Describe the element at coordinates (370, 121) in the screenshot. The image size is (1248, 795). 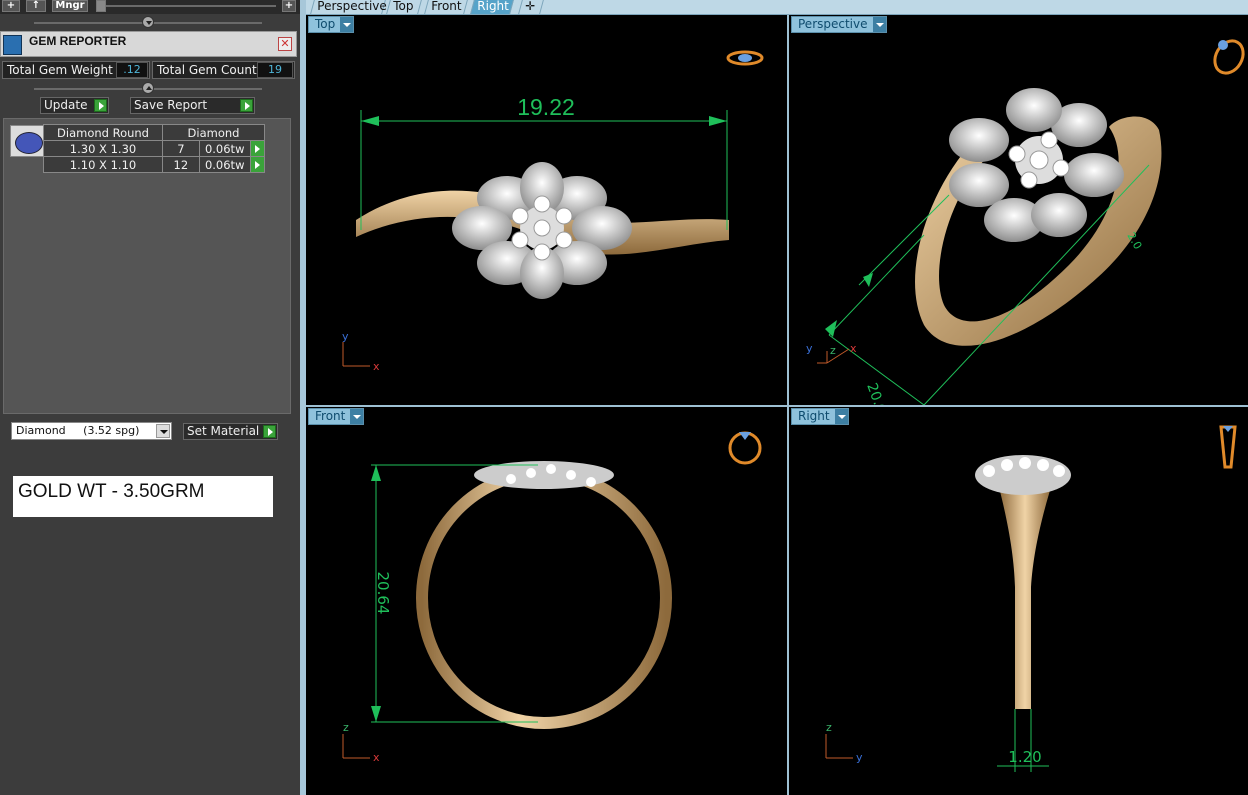
I see `dim-arrow-left` at that location.